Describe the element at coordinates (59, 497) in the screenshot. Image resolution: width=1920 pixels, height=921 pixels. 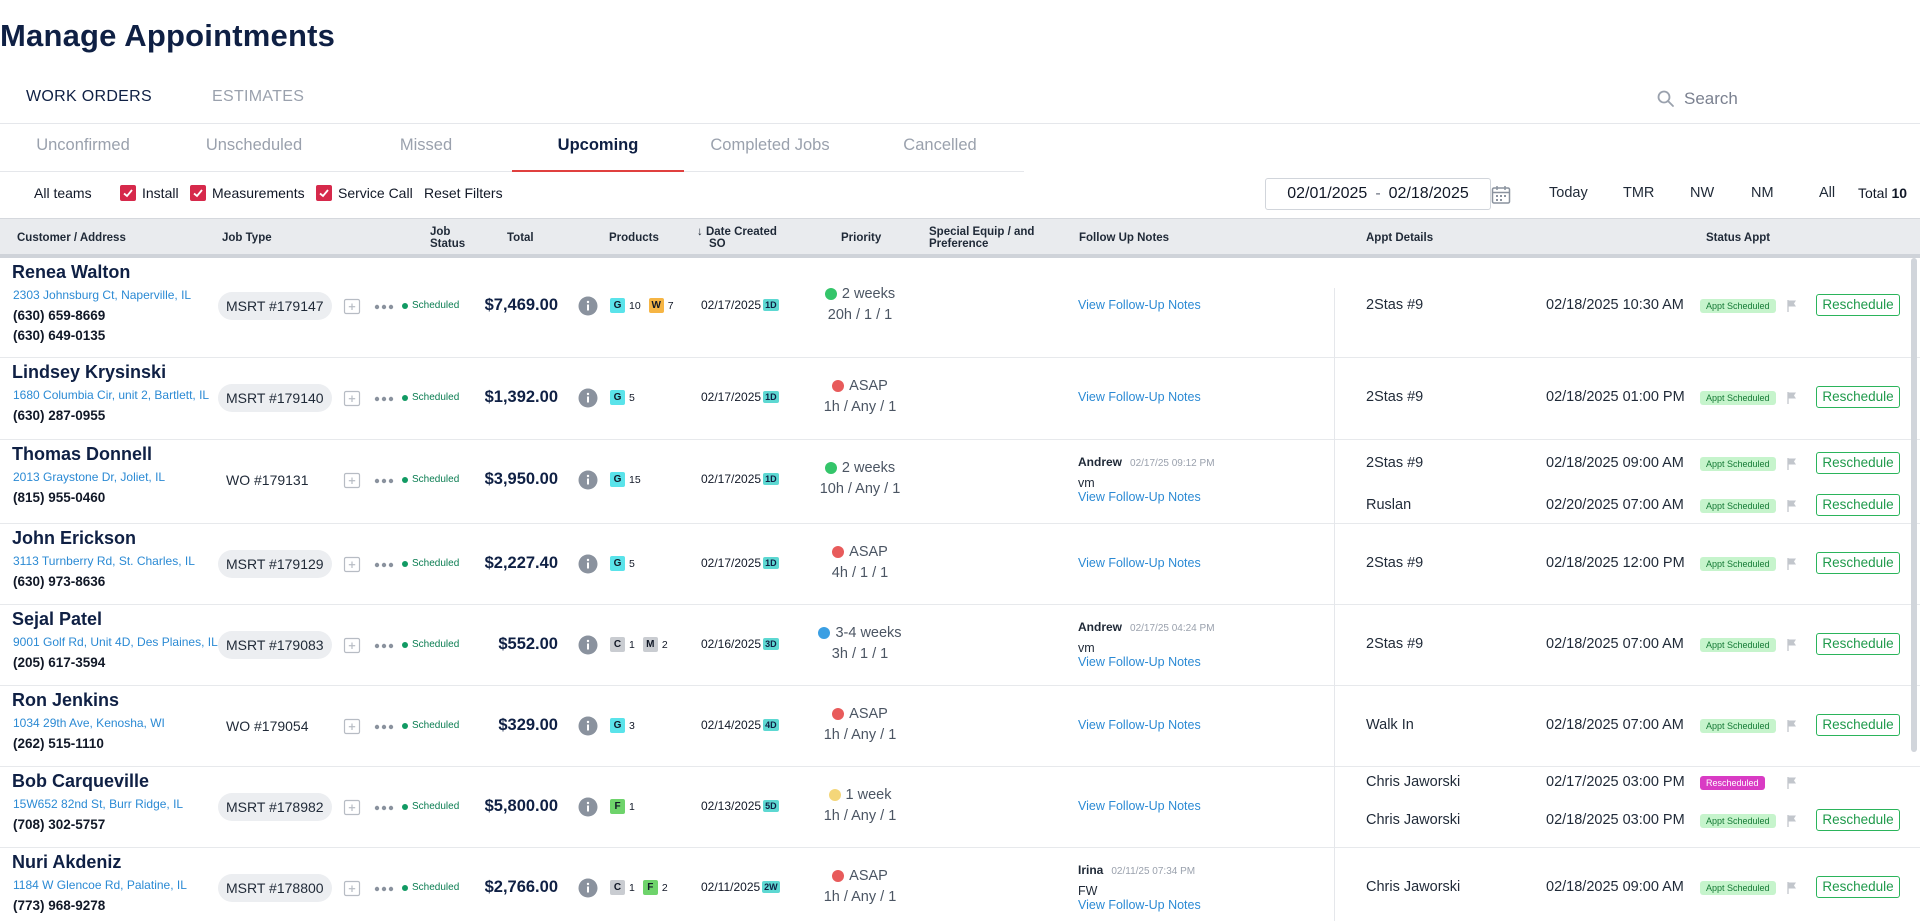
I see `customer-phone: (815) 955-0460` at that location.